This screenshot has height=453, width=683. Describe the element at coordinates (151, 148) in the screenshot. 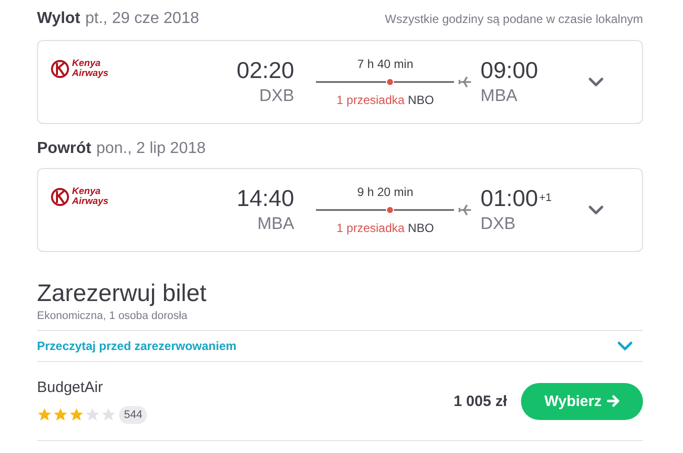

I see `leg-date: pon., 2 lip 2018` at that location.